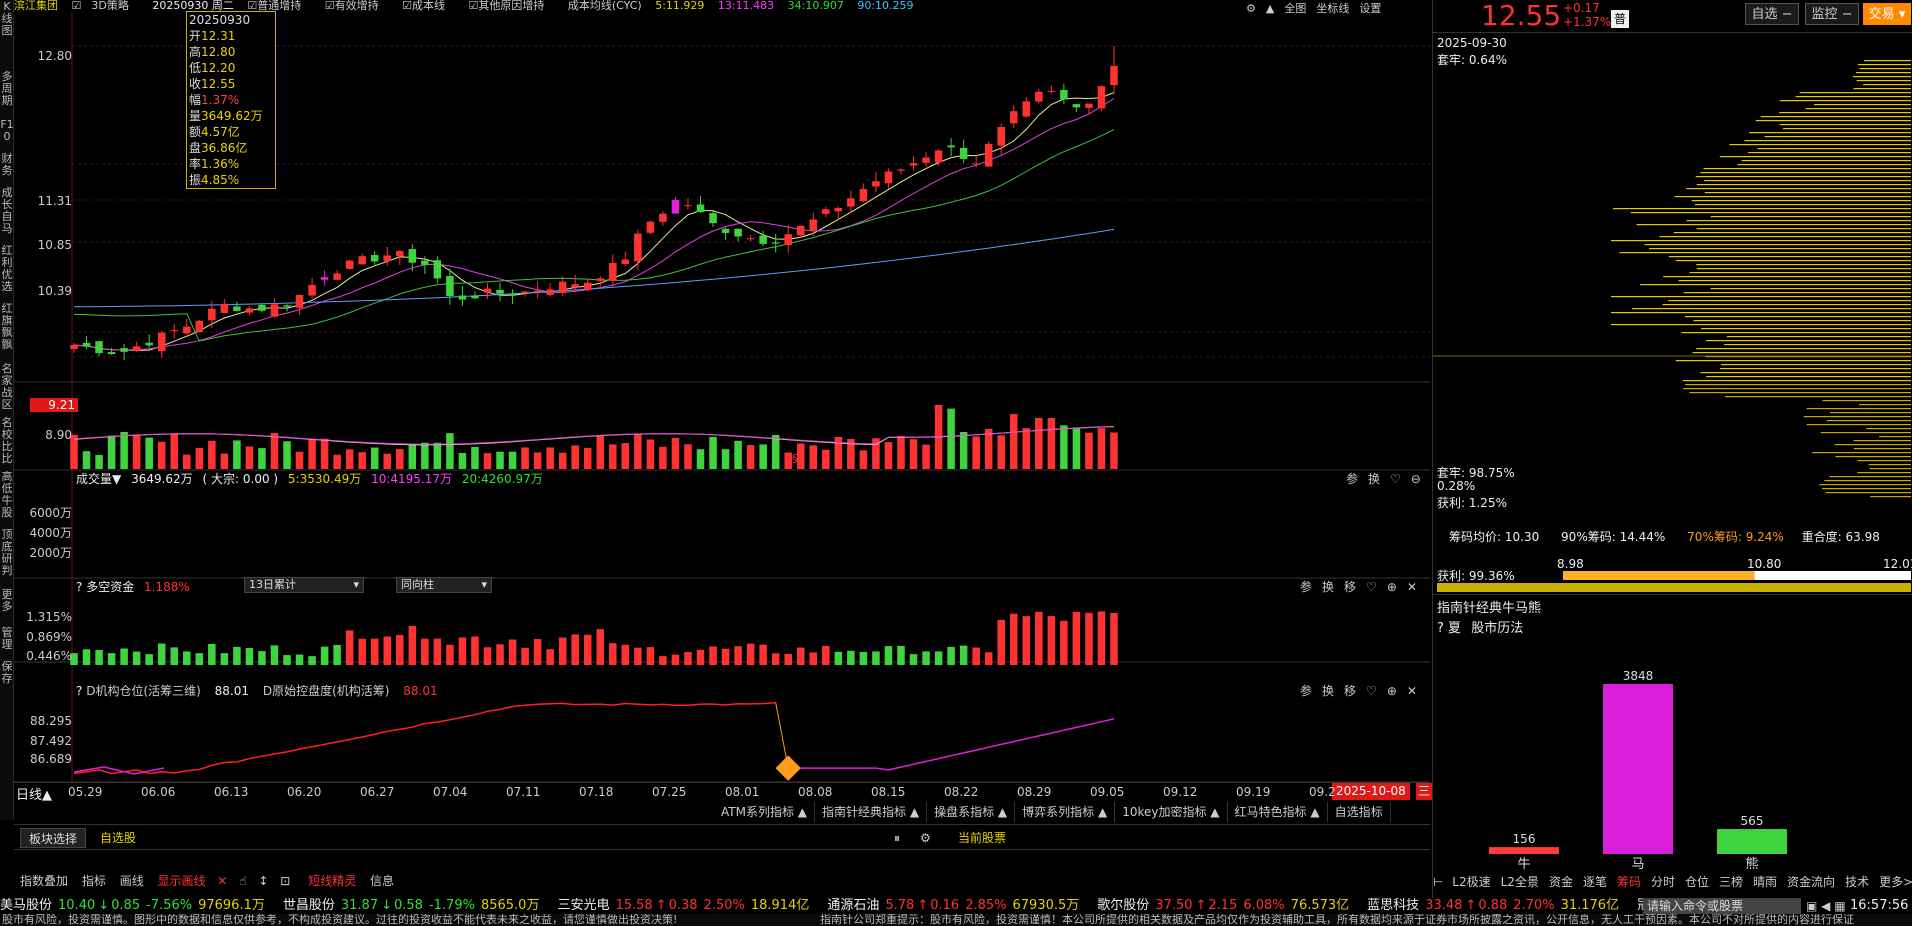  I want to click on right-tab: 晴雨, so click(1765, 882).